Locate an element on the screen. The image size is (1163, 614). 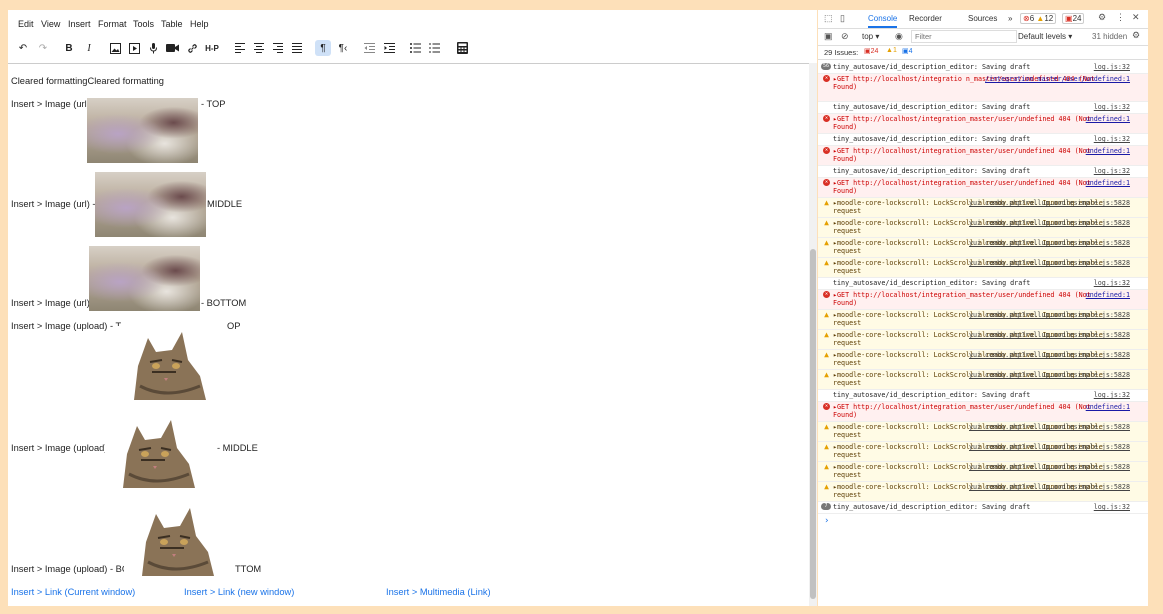
live-expression-eye-icon: ◉ is located at coordinates (899, 36).